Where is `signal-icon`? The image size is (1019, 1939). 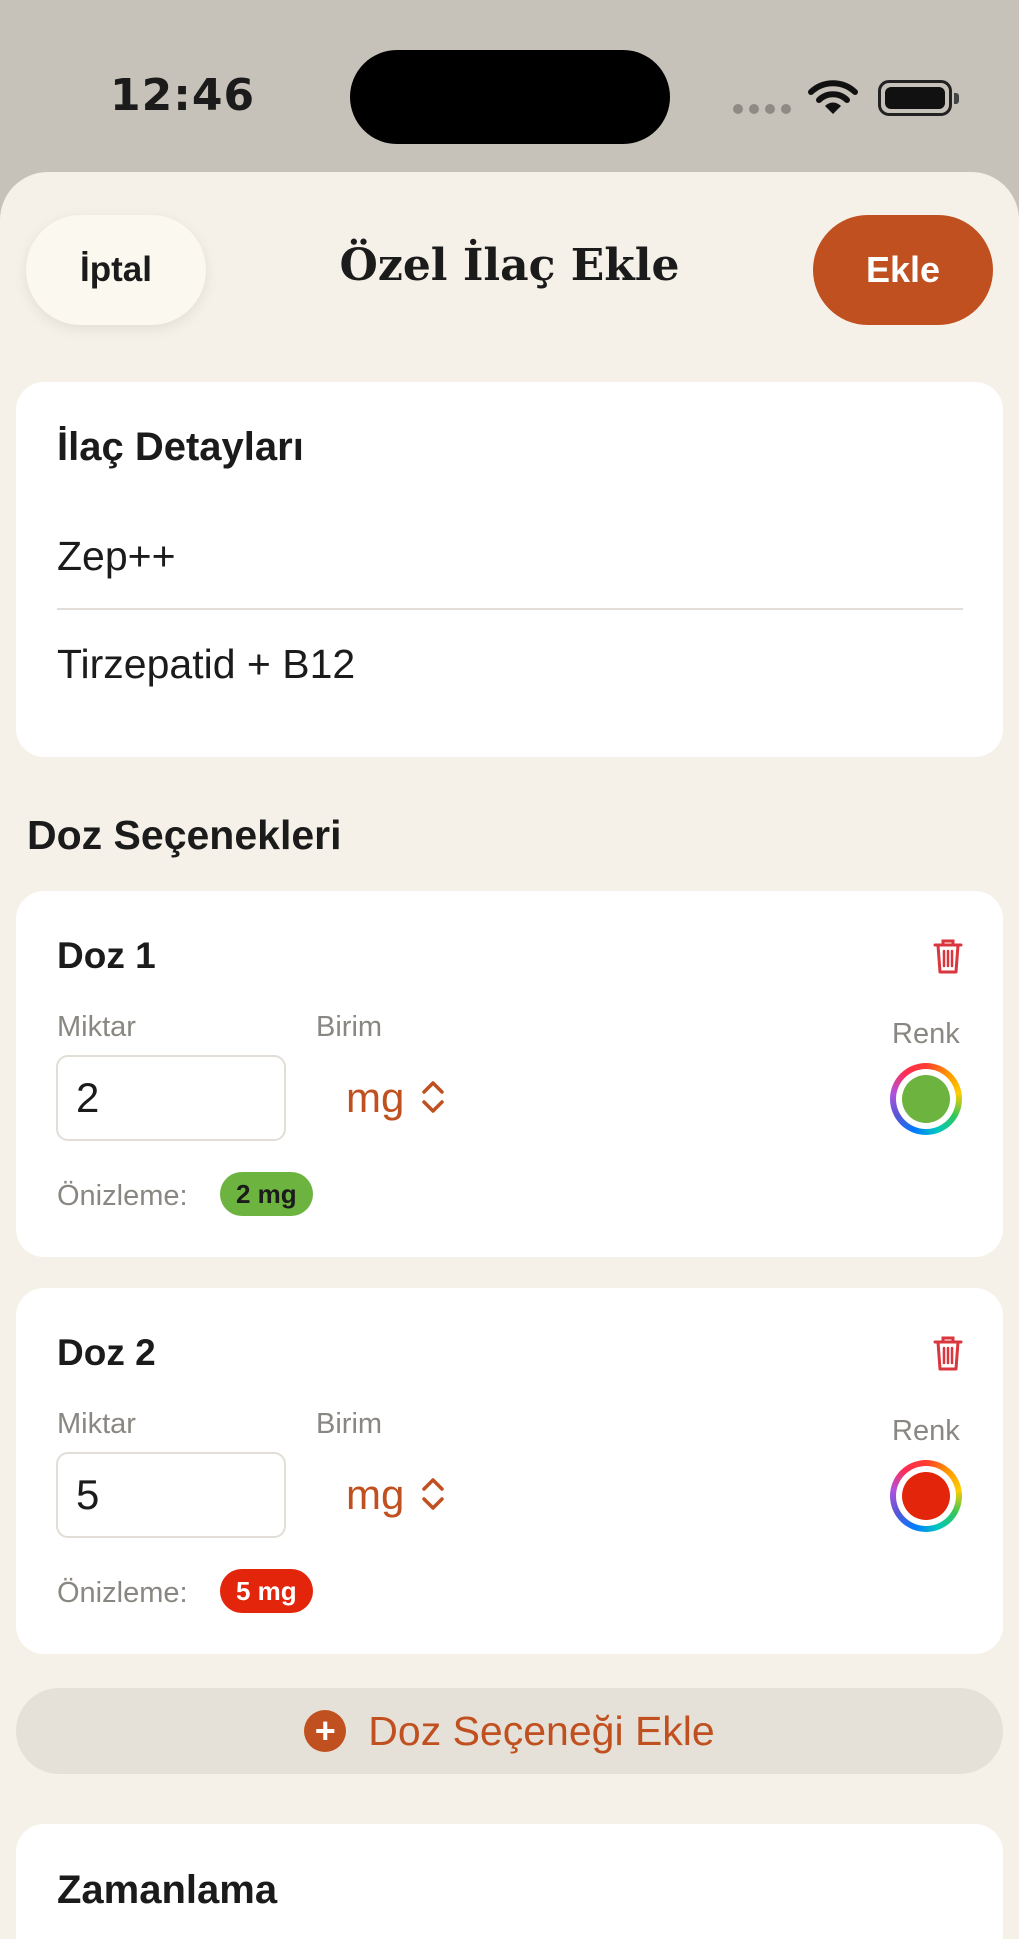
signal-icon is located at coordinates (762, 109).